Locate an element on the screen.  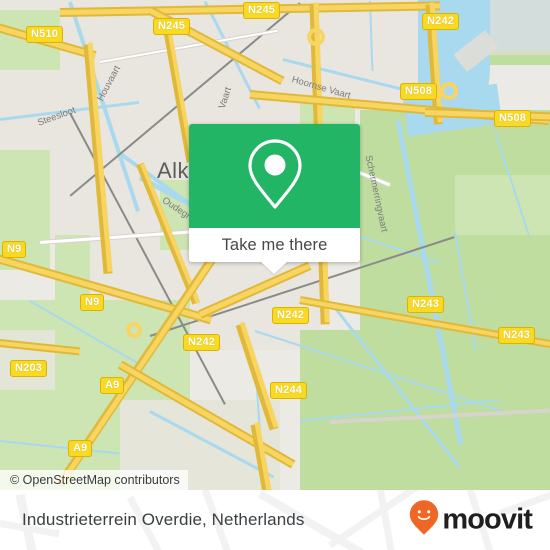
map-pin-icon is located at coordinates (275, 176).